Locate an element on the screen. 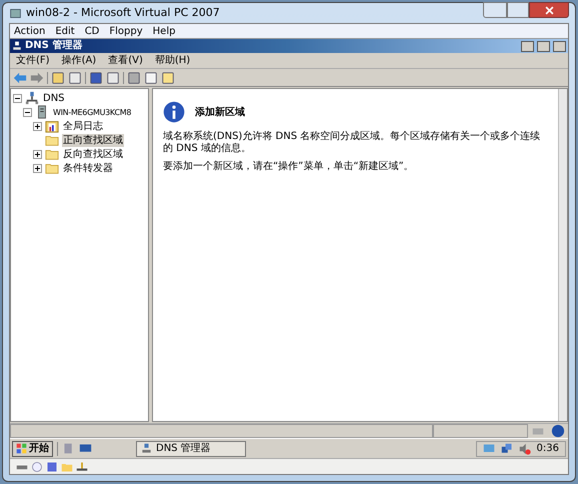 This screenshot has height=484, width=578. clock: 0:36 is located at coordinates (547, 449).